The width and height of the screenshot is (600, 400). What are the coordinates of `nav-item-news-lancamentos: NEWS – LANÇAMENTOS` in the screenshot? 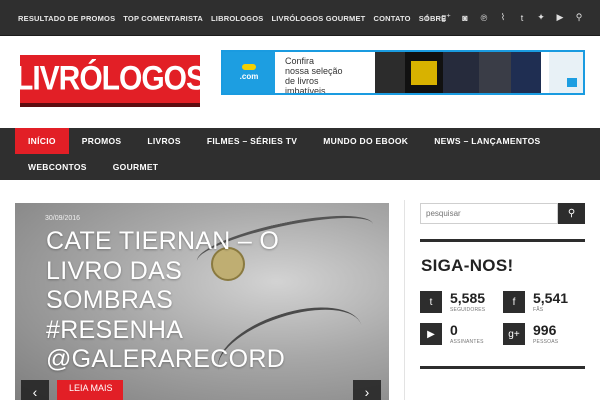 It's located at (487, 141).